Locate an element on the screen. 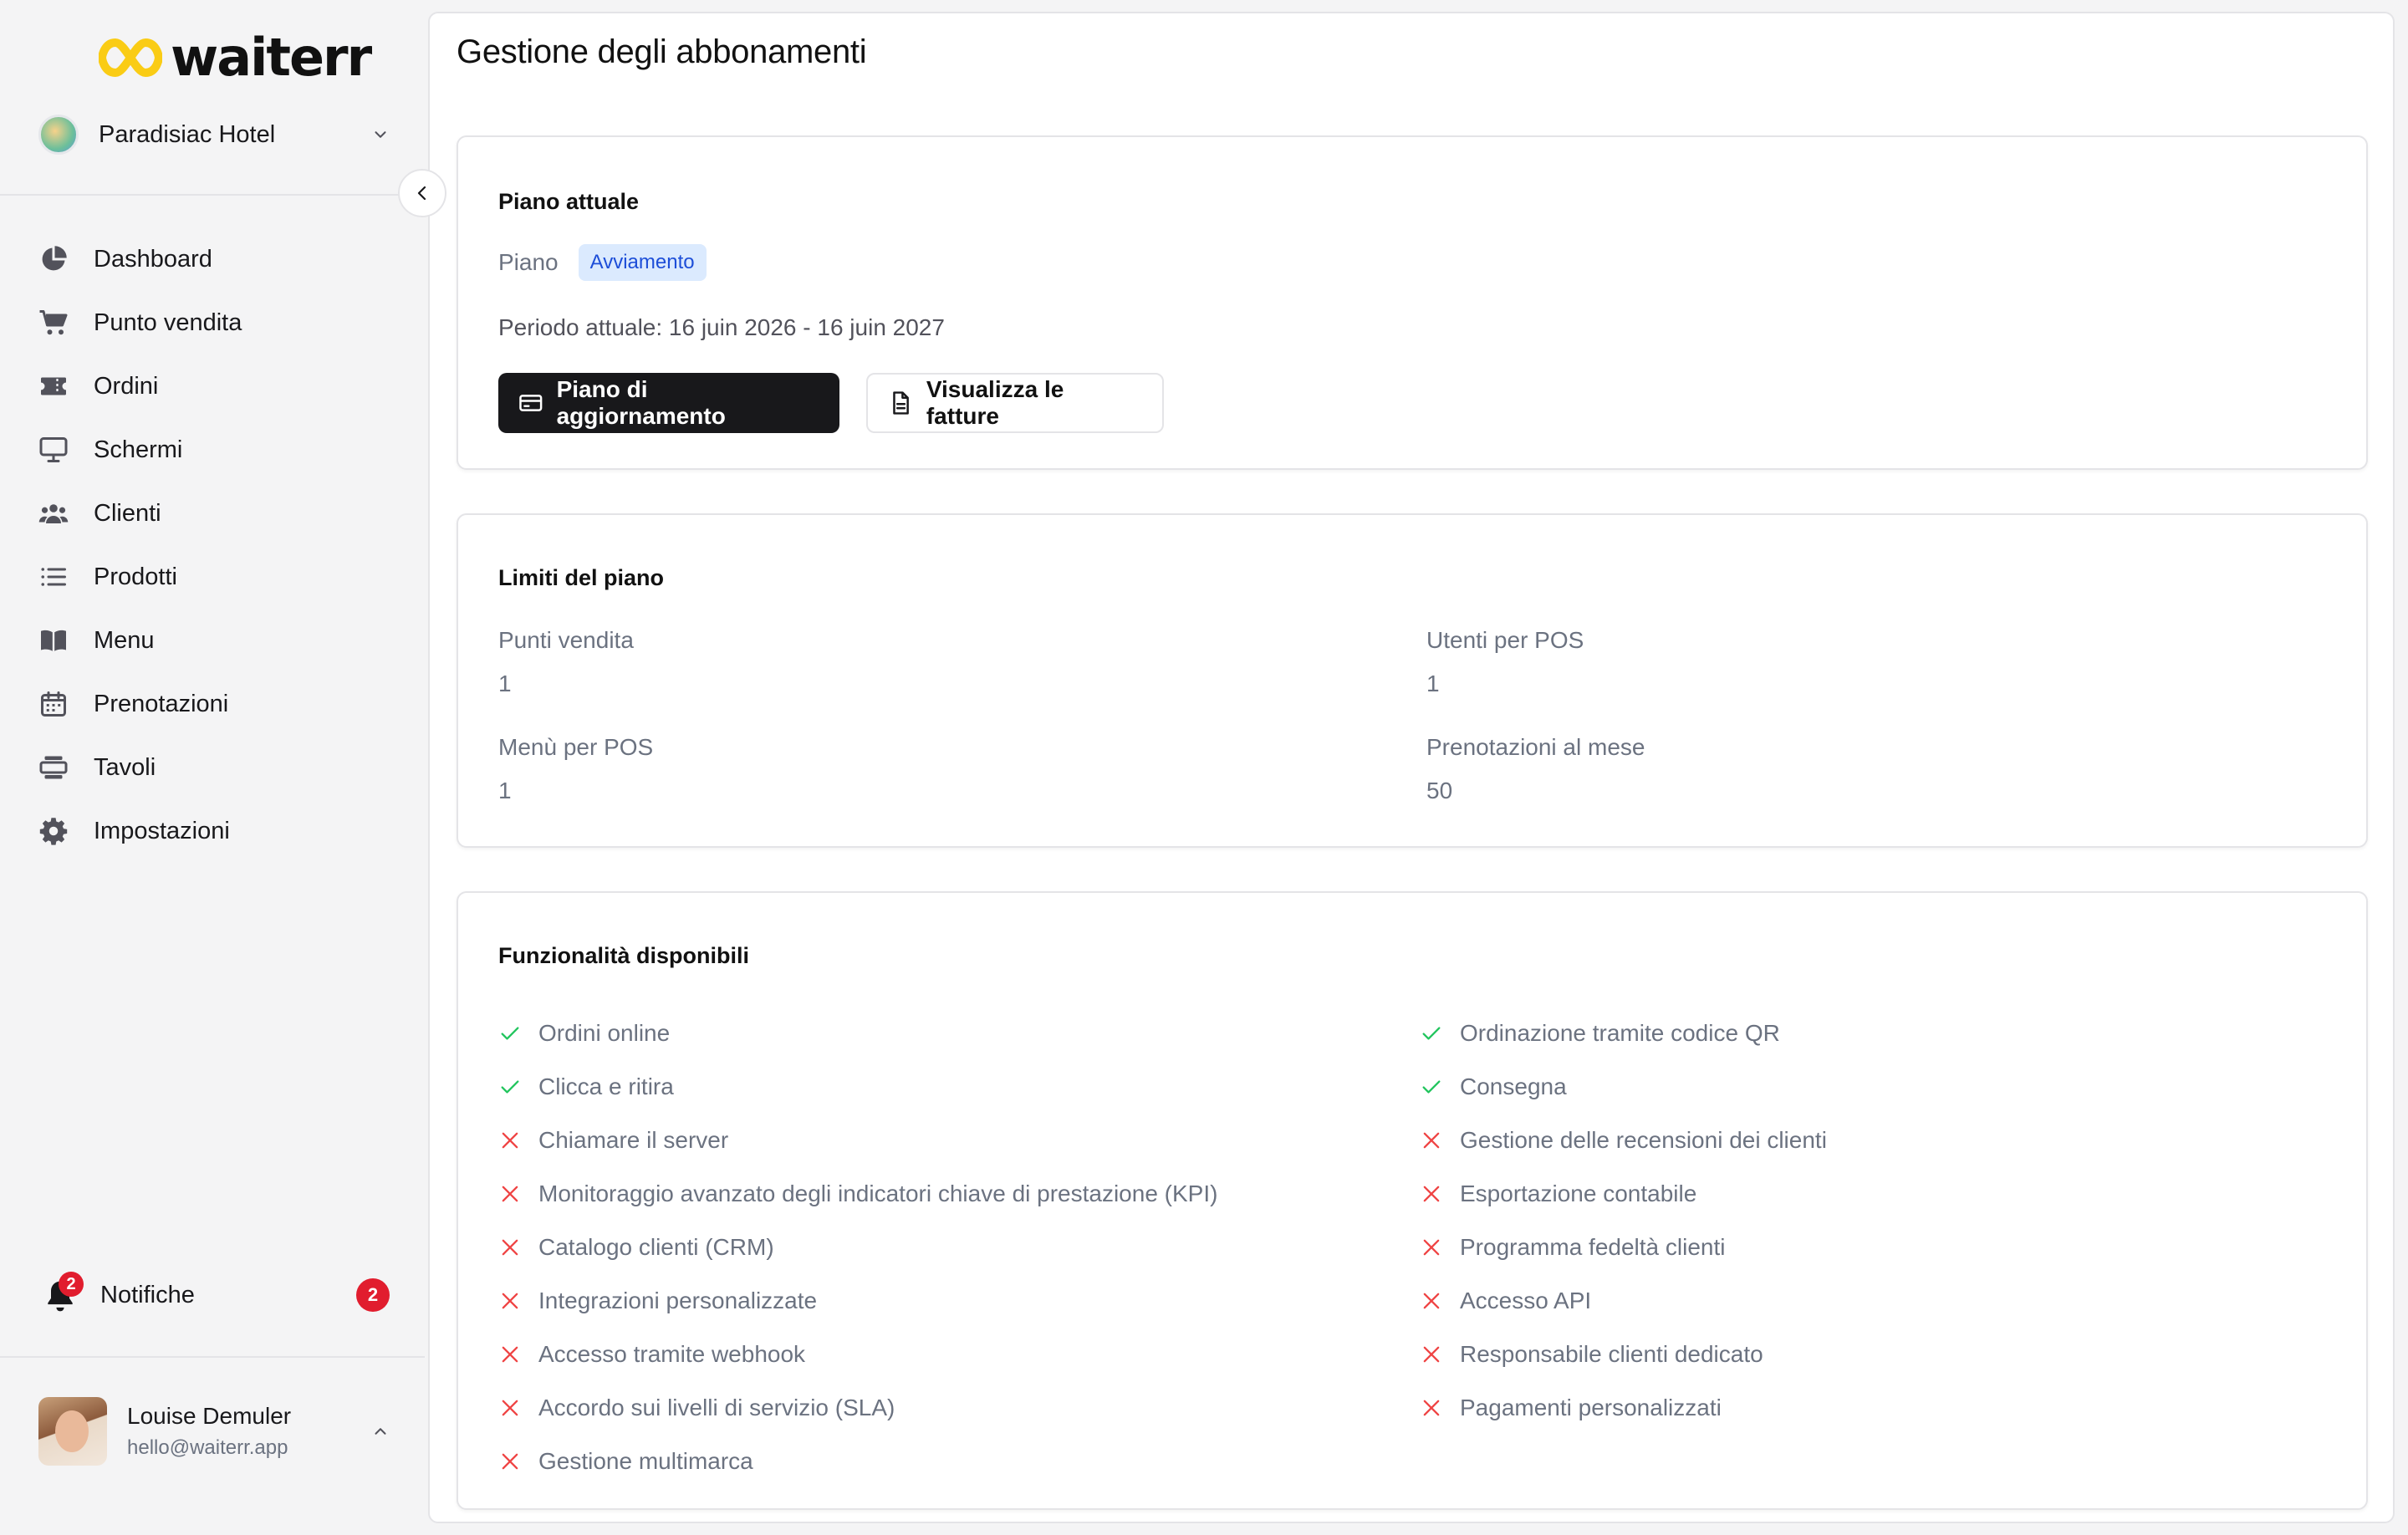  sidebar-item-punto-vendita: Punto vendita is located at coordinates (214, 322).